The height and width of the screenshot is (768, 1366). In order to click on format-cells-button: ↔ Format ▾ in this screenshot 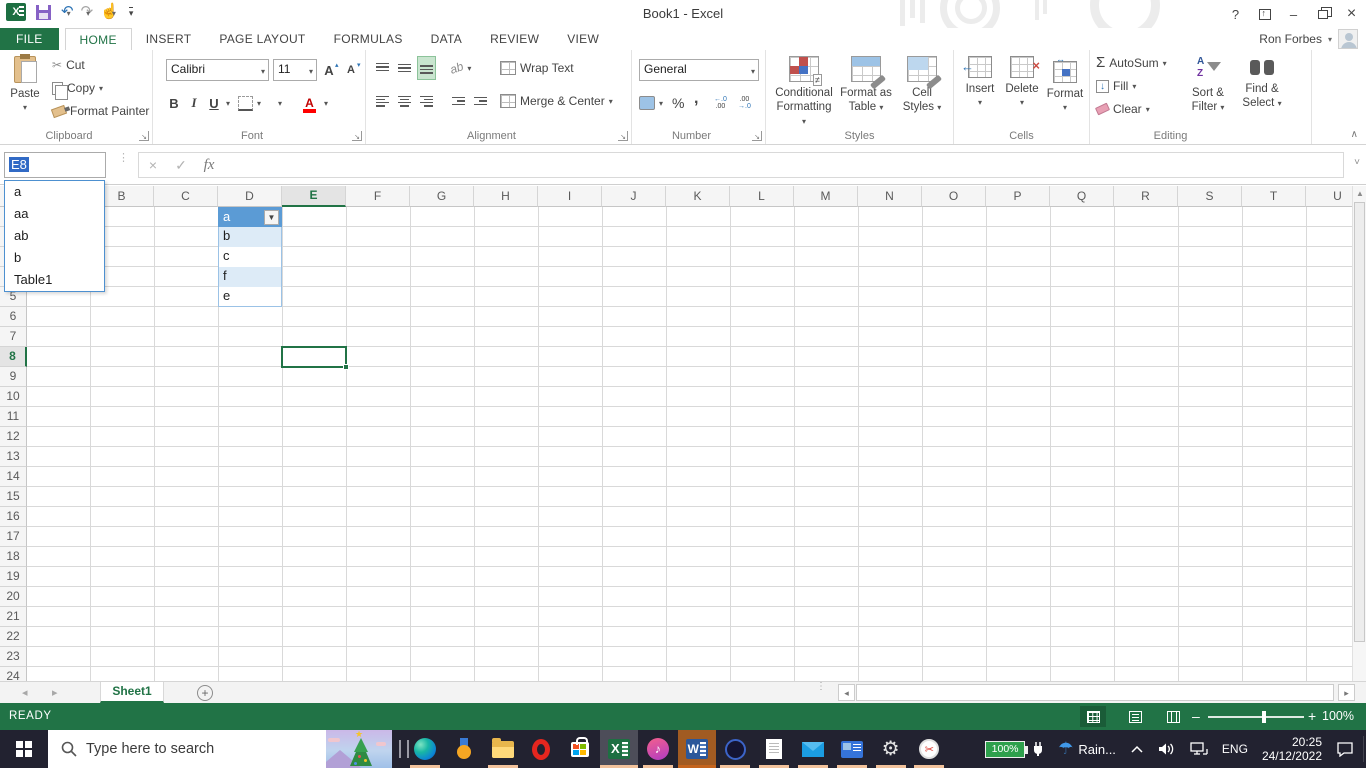, I will do `click(1065, 96)`.